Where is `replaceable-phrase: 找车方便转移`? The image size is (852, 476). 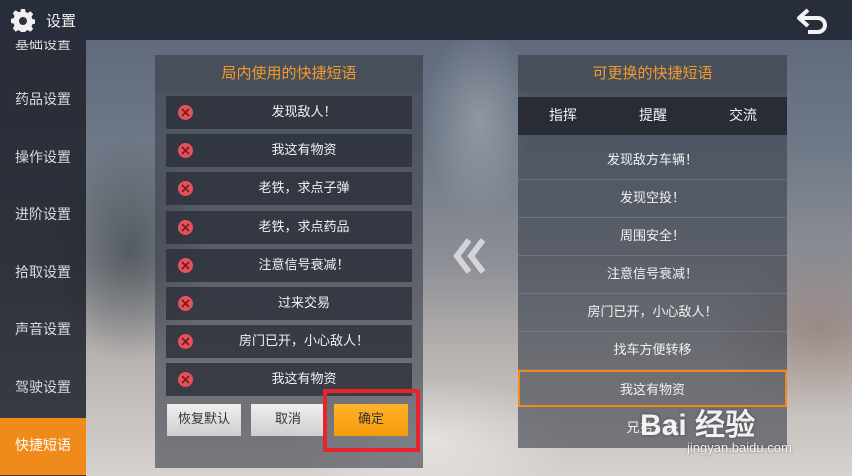
replaceable-phrase: 找车方便转移 is located at coordinates (652, 351).